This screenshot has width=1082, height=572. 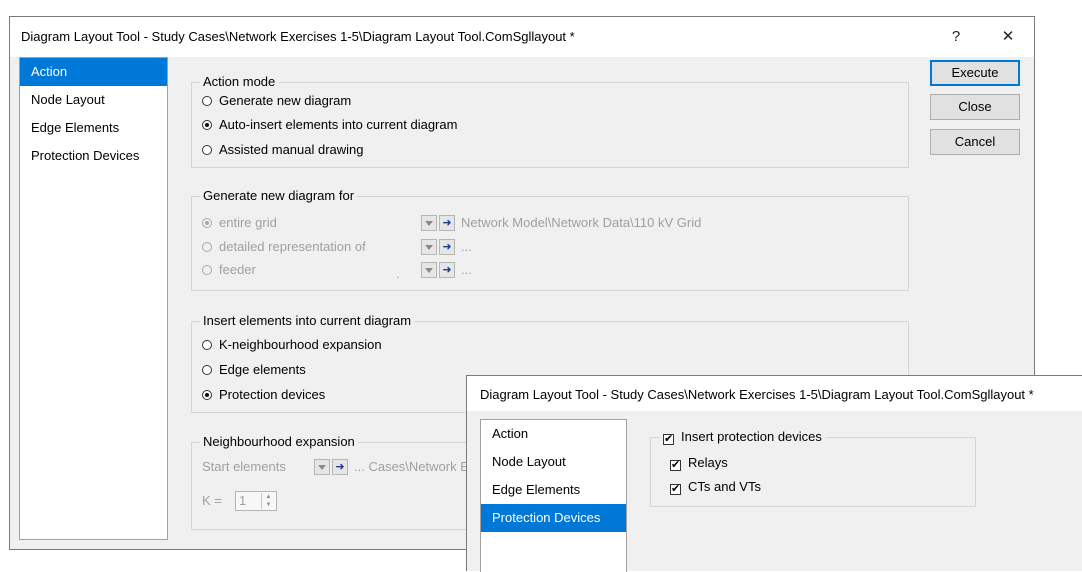 I want to click on relays-checkbox: ✔ Relays, so click(x=699, y=463).